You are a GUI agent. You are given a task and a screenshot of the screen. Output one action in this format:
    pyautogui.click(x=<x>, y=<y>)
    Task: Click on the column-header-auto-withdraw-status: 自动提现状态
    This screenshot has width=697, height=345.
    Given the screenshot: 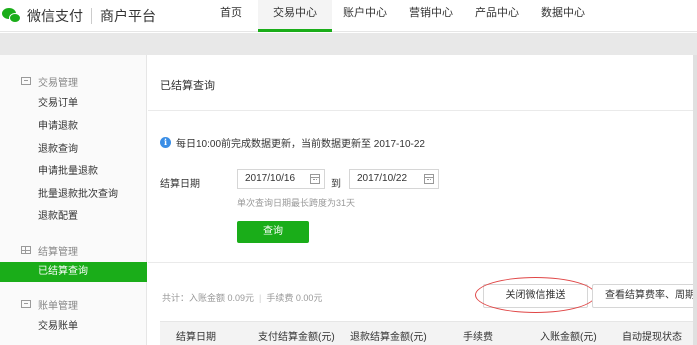 What is the action you would take?
    pyautogui.click(x=652, y=337)
    